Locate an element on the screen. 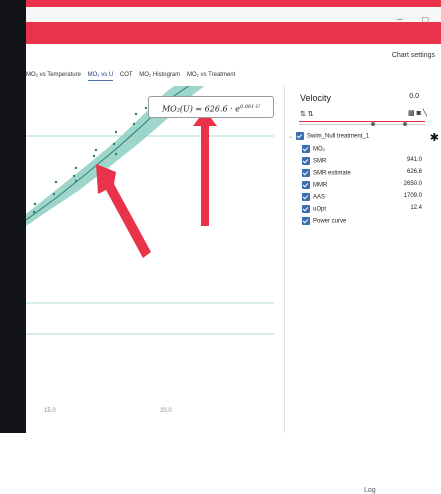 The height and width of the screenshot is (494, 441). series-label: SMR estimate is located at coordinates (332, 173).